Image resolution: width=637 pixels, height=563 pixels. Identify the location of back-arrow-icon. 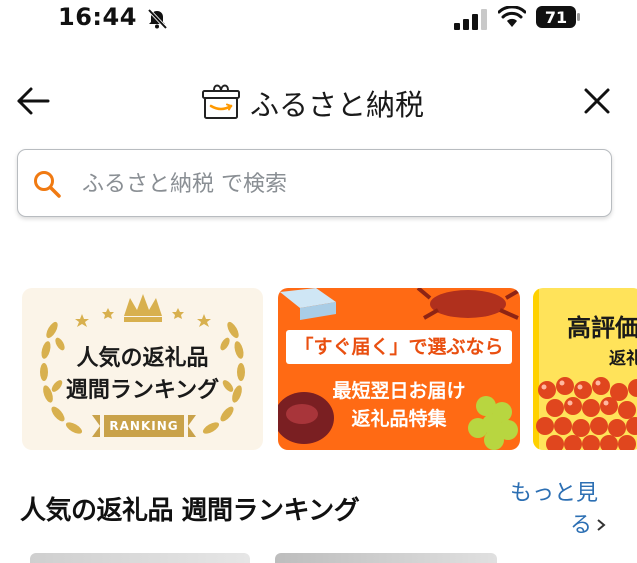
(33, 101).